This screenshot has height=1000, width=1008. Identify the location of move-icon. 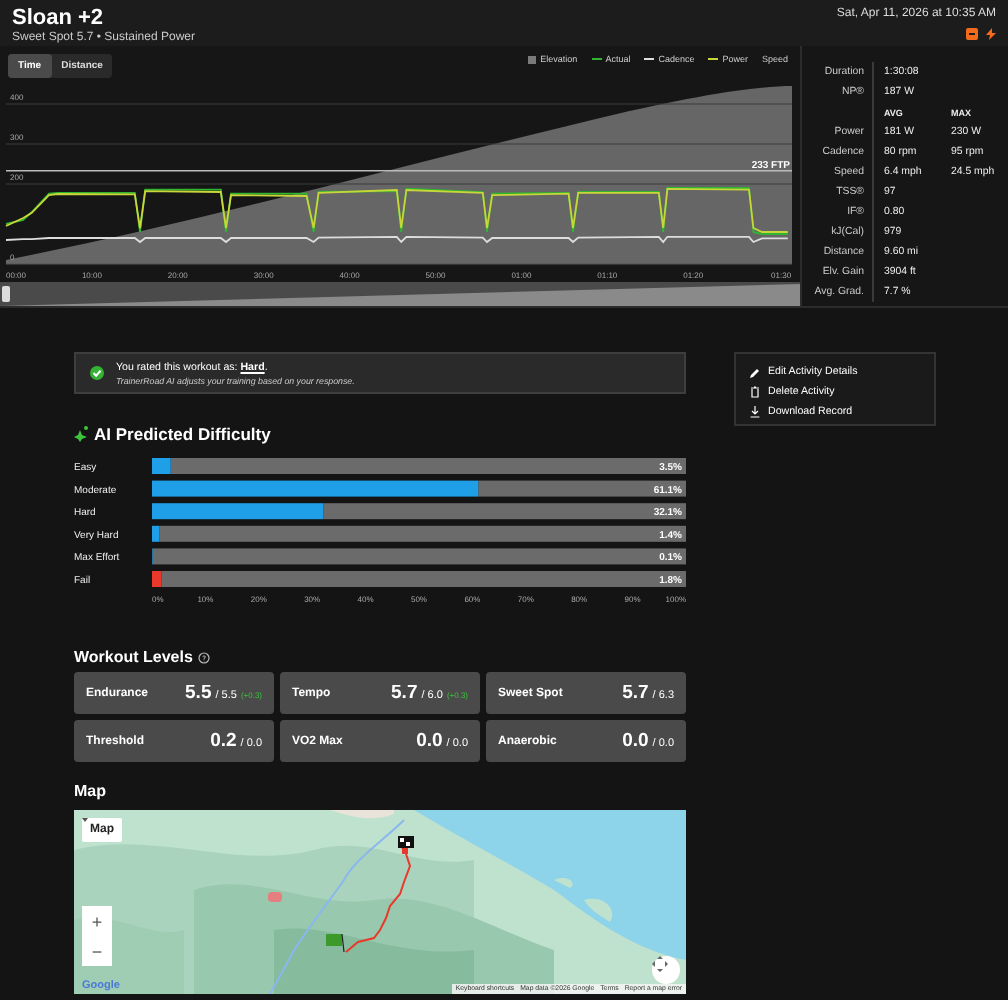
(660, 964).